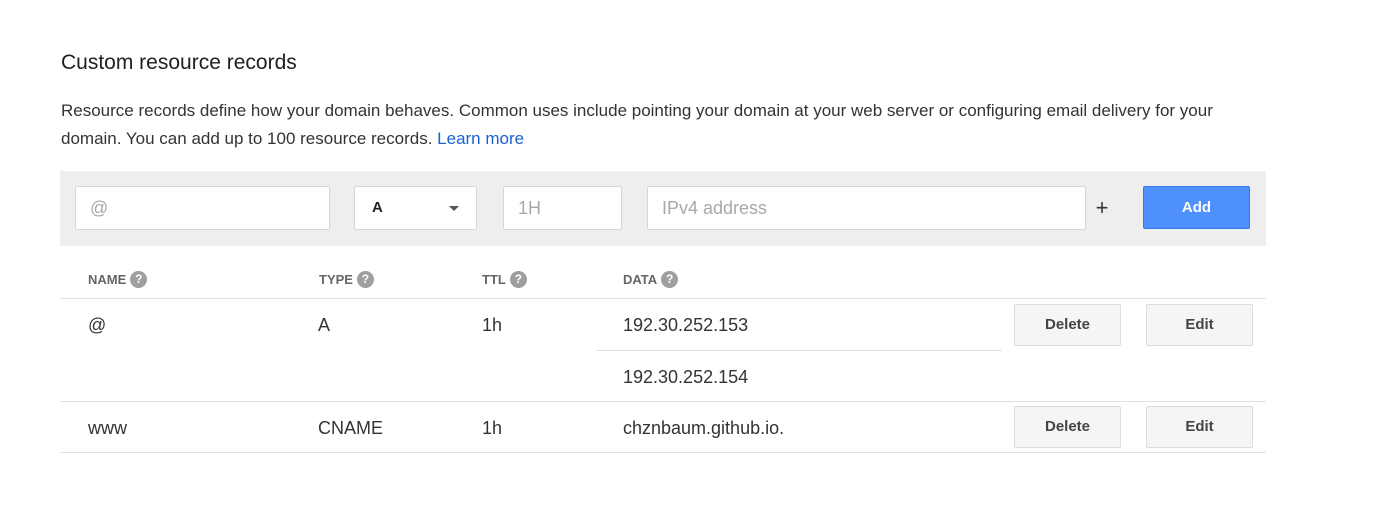 The image size is (1383, 505). Describe the element at coordinates (97, 325) in the screenshot. I see `record-name: @` at that location.